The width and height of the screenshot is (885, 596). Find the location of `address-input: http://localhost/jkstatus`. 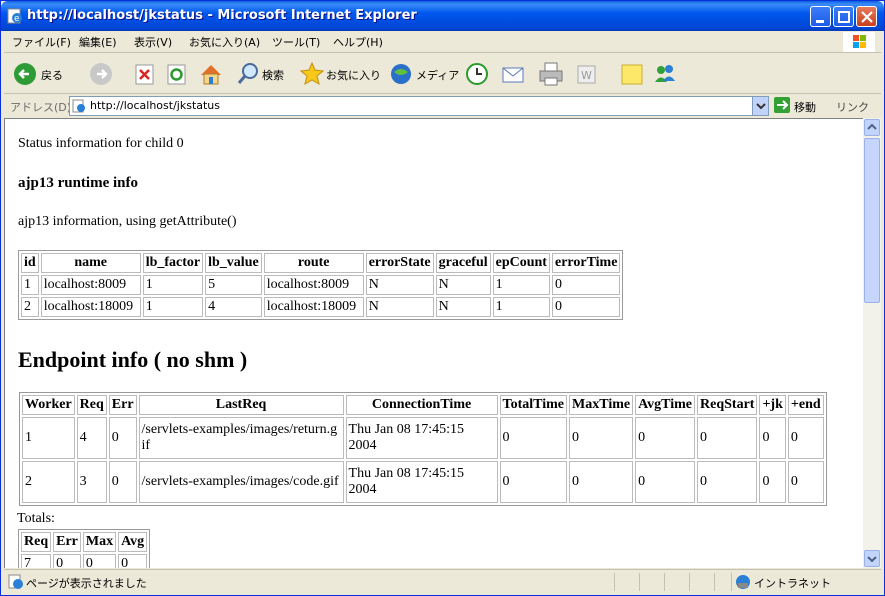

address-input: http://localhost/jkstatus is located at coordinates (419, 106).